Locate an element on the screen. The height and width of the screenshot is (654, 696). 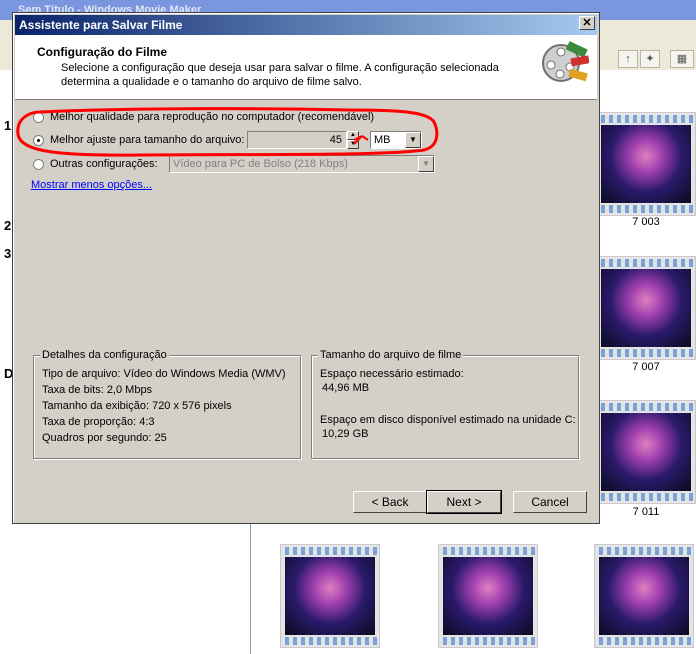
spin-down-icon: ▼ is located at coordinates (353, 144).